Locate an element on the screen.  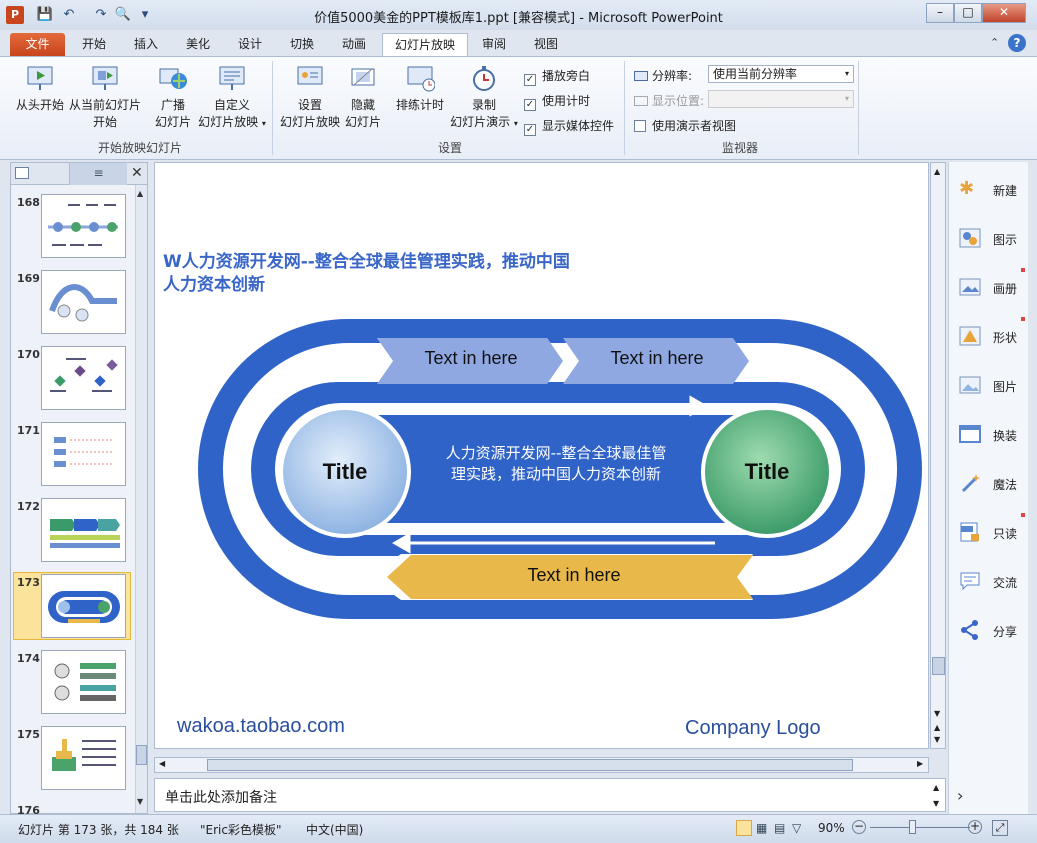
maximize-button: □ is located at coordinates (968, 13).